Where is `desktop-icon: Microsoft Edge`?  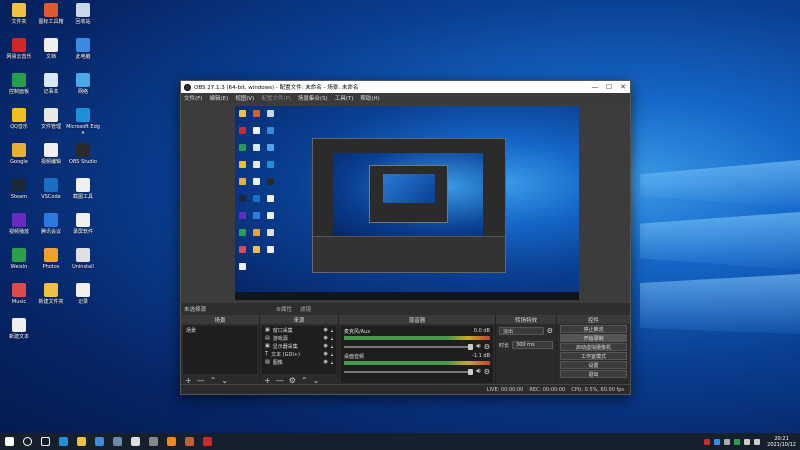 desktop-icon: Microsoft Edge is located at coordinates (83, 122).